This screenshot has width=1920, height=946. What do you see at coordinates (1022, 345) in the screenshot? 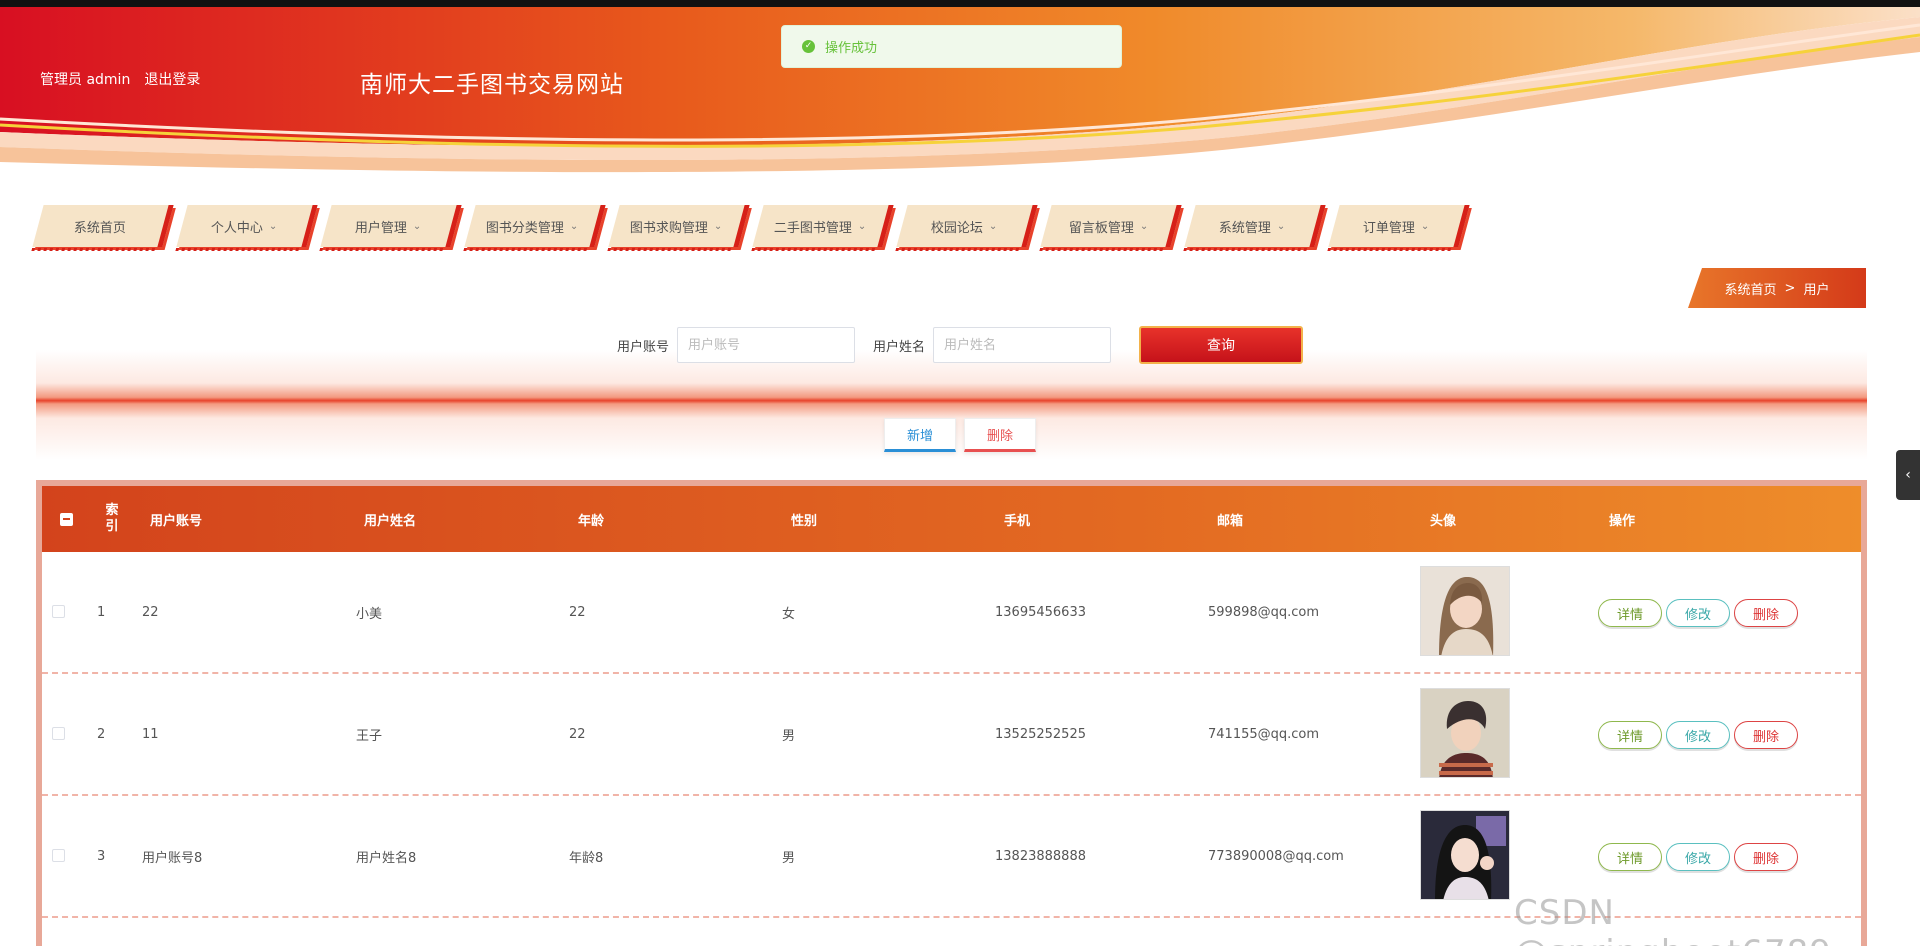
I see `name-search-input` at bounding box center [1022, 345].